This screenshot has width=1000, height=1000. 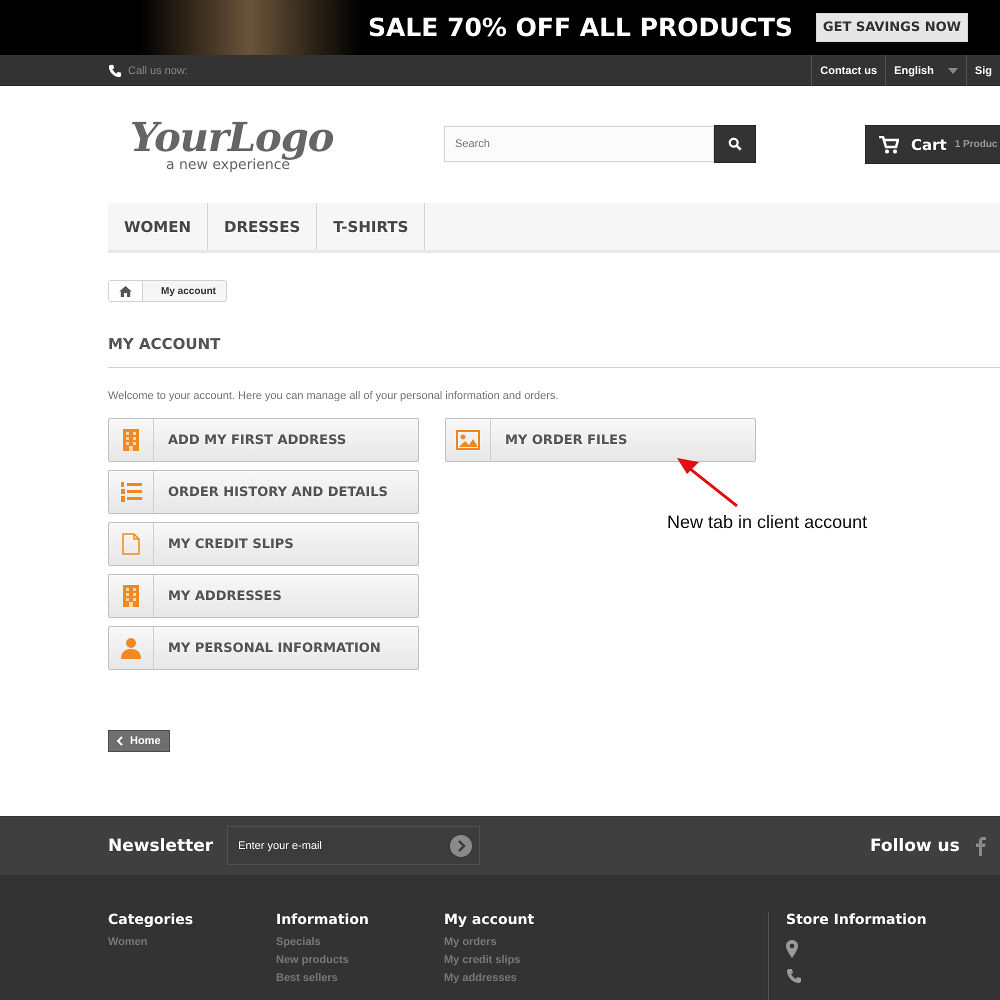 What do you see at coordinates (131, 648) in the screenshot?
I see `user-icon` at bounding box center [131, 648].